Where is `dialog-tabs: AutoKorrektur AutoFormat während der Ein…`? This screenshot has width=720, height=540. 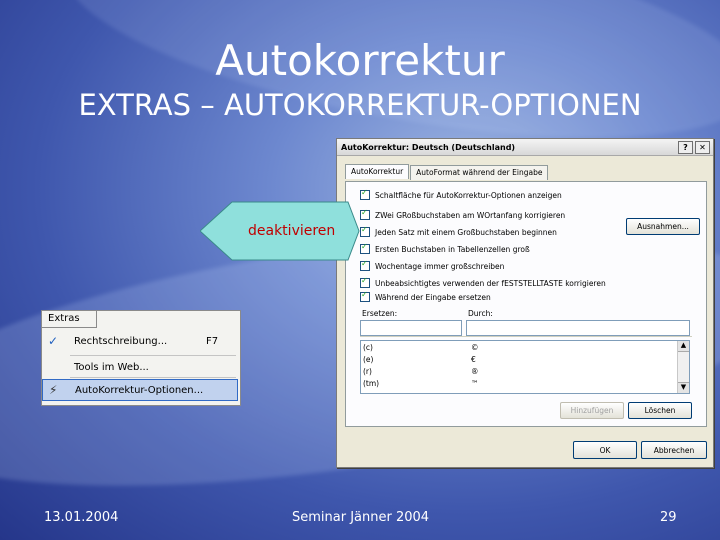
dialog-tabs: AutoKorrektur AutoFormat während der Ein… is located at coordinates (447, 172).